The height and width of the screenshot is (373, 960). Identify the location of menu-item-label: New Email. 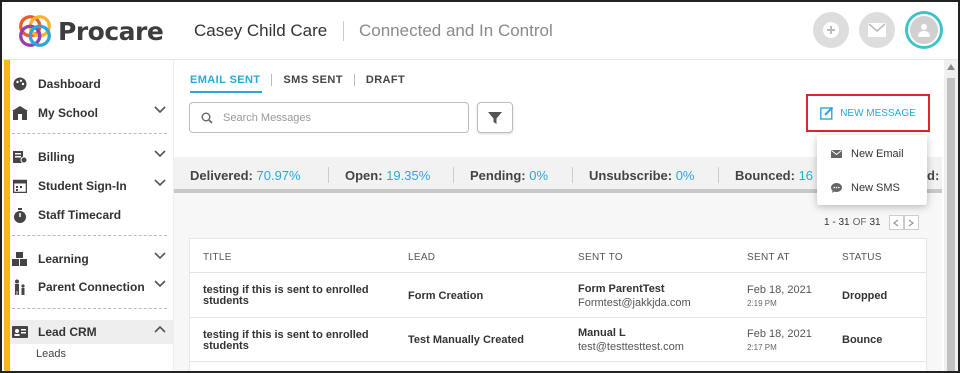
(877, 154).